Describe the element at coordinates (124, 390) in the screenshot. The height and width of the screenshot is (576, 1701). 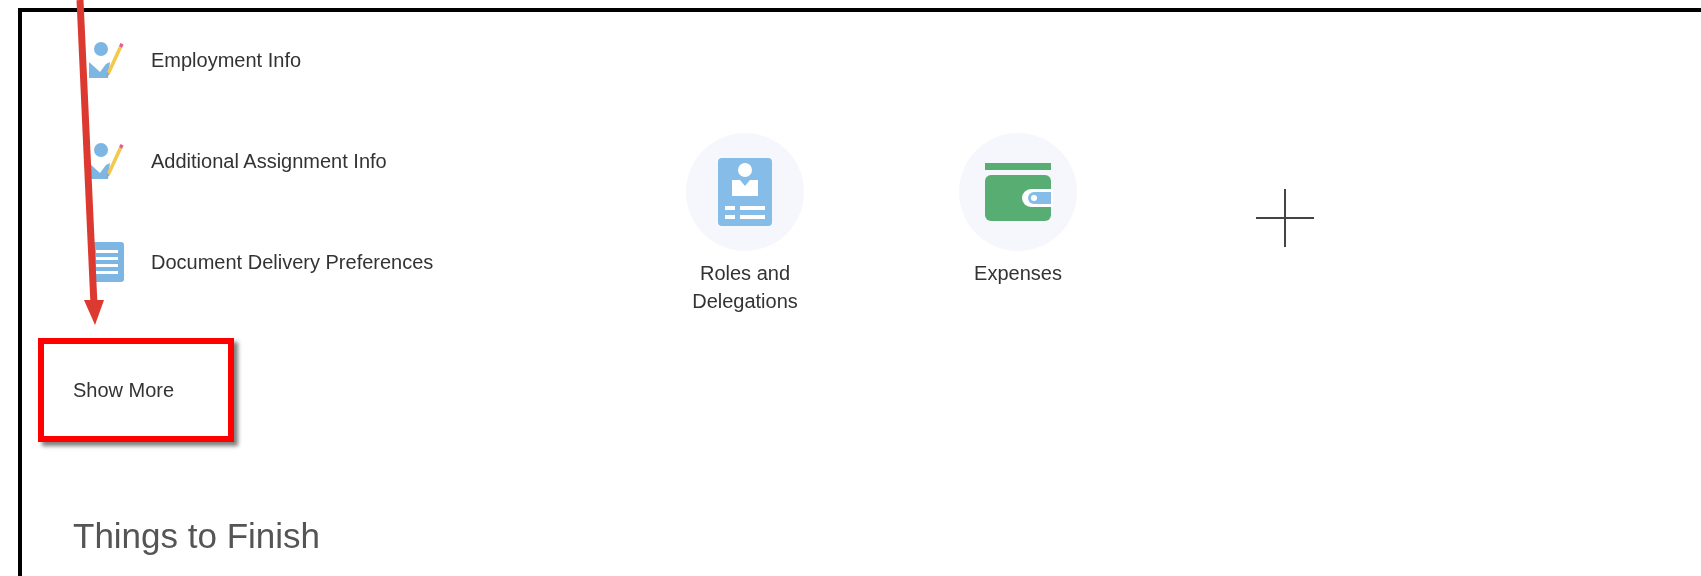
I see `show-more-link: Show More` at that location.